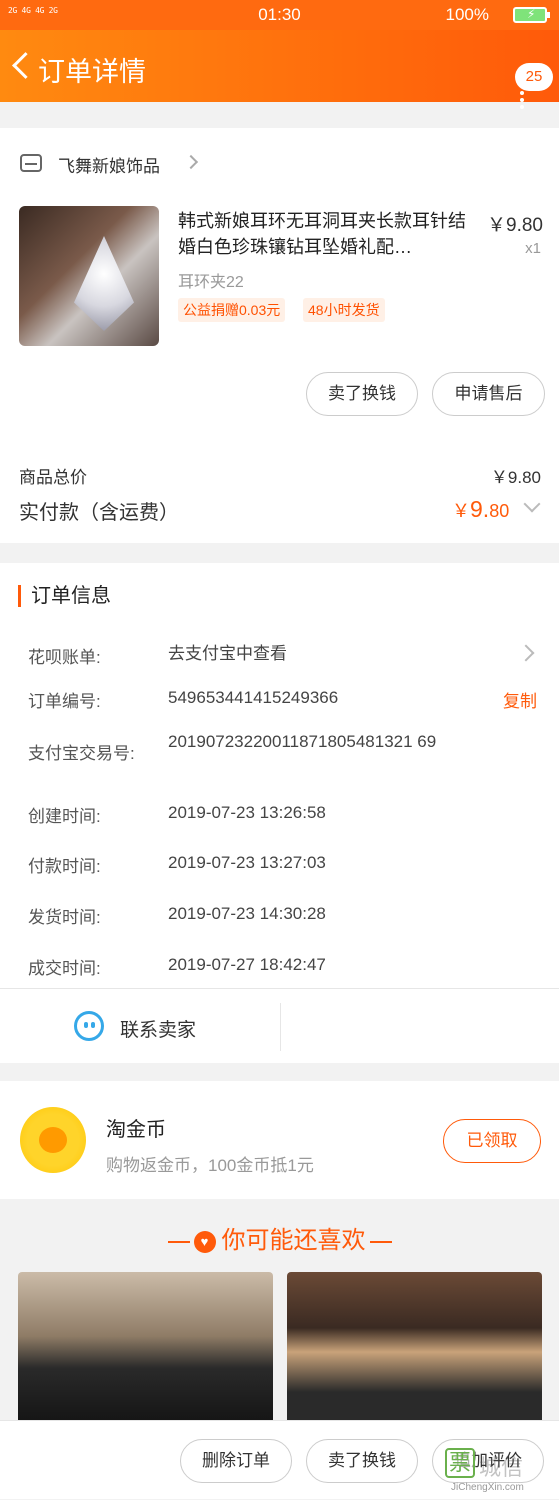 This screenshot has width=559, height=1500. I want to click on row-key: 付款时间:, so click(64, 866).